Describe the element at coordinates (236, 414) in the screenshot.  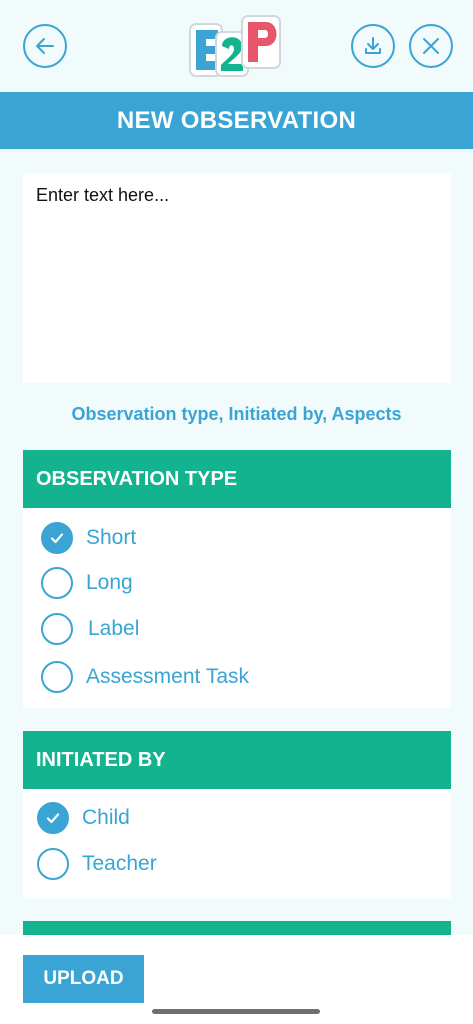
I see `tags-summary: Observation type, Initiated by, Aspects` at that location.